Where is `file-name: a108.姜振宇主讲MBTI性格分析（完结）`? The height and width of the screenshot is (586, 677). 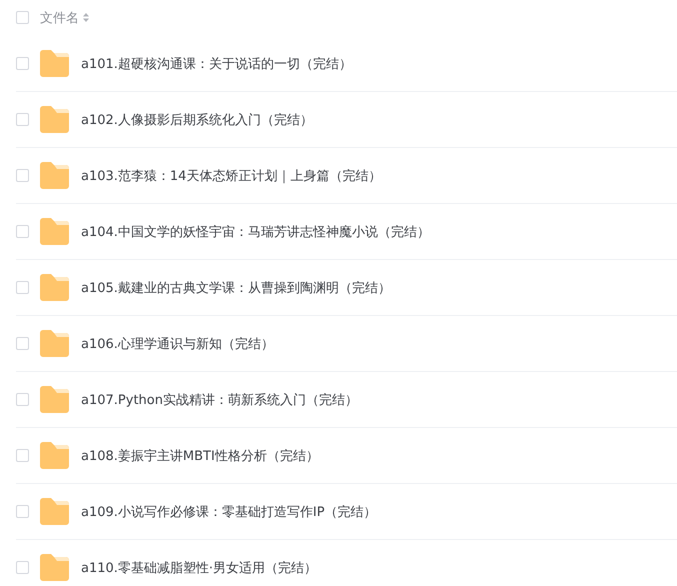
file-name: a108.姜振宇主讲MBTI性格分析（完结） is located at coordinates (200, 455).